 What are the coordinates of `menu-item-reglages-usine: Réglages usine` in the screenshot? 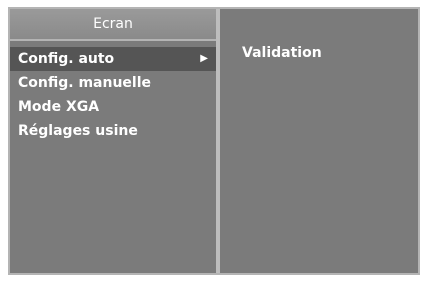 It's located at (113, 131).